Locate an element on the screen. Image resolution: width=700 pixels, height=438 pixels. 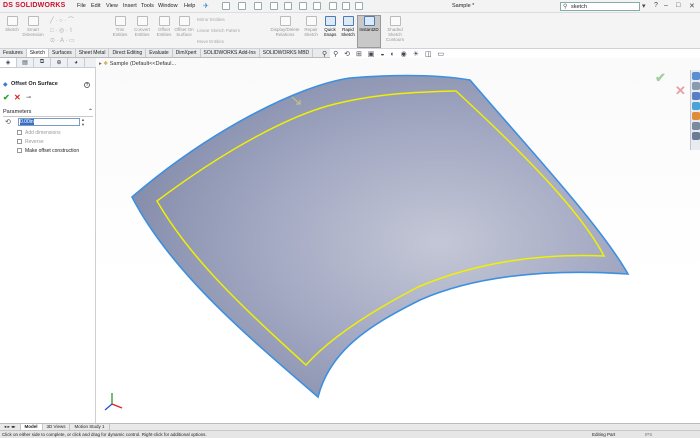
undo-icon is located at coordinates (303, 6).